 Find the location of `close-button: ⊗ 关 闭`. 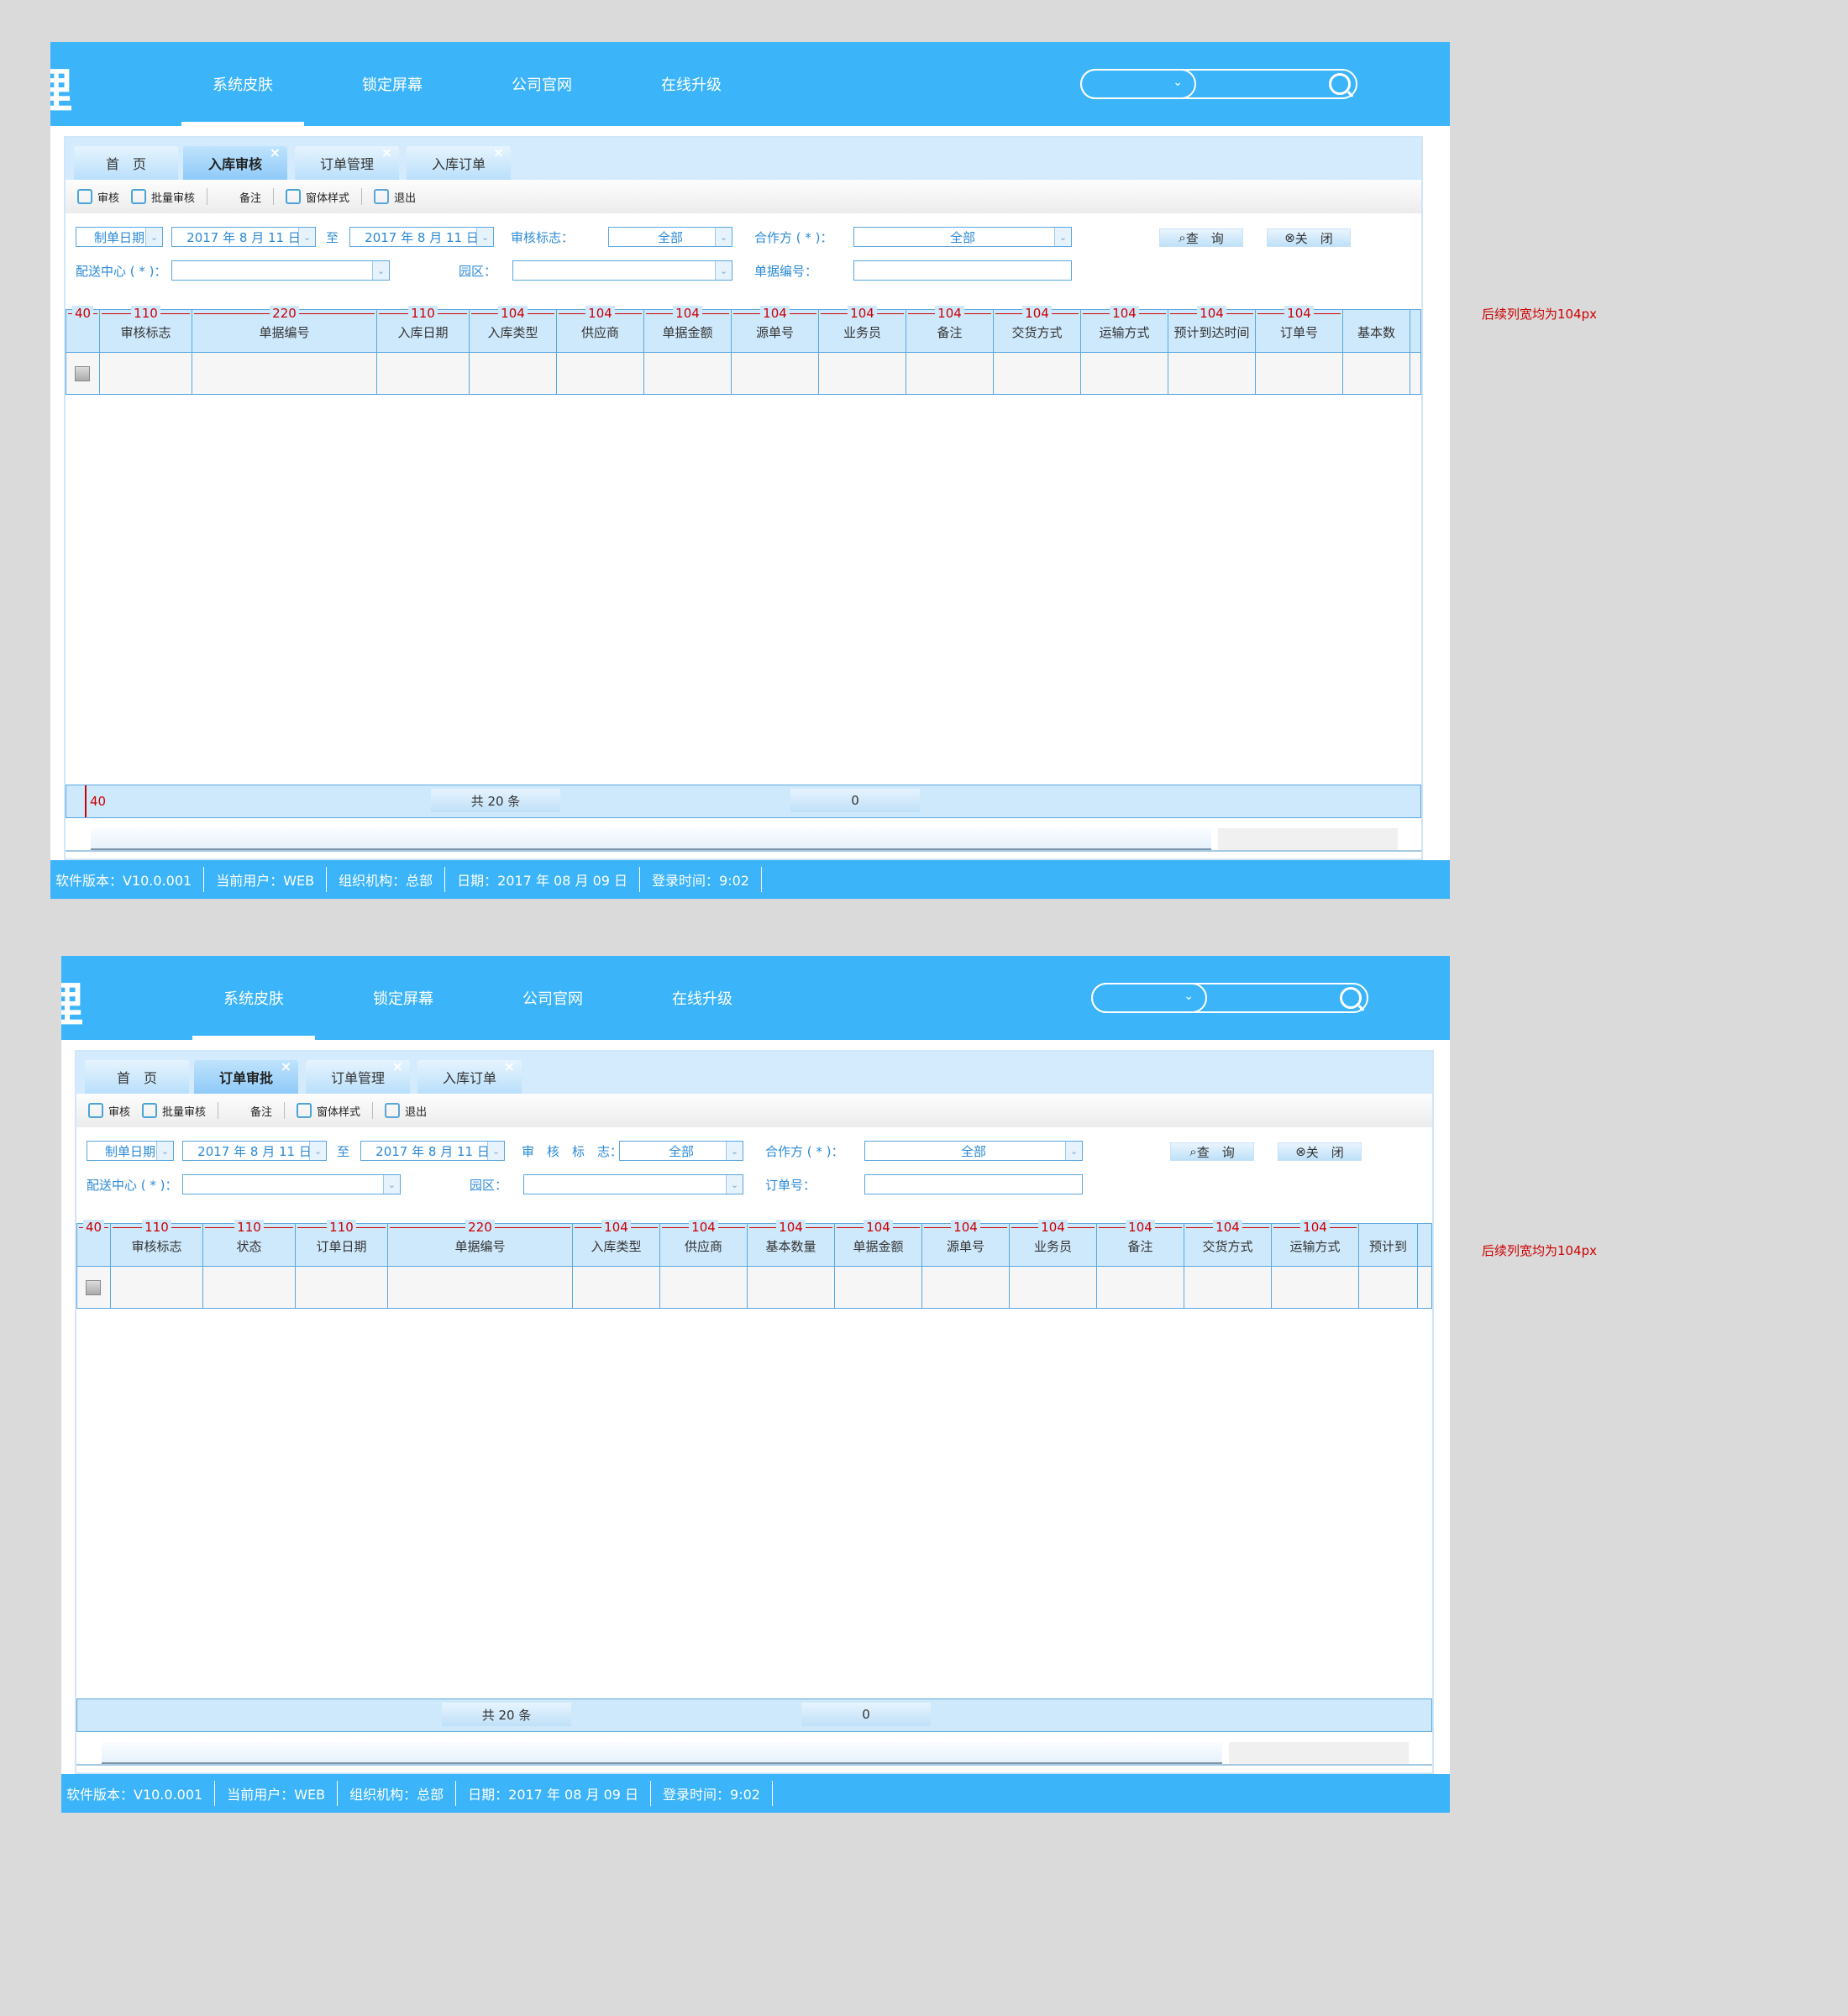

close-button: ⊗ 关 闭 is located at coordinates (1309, 237).